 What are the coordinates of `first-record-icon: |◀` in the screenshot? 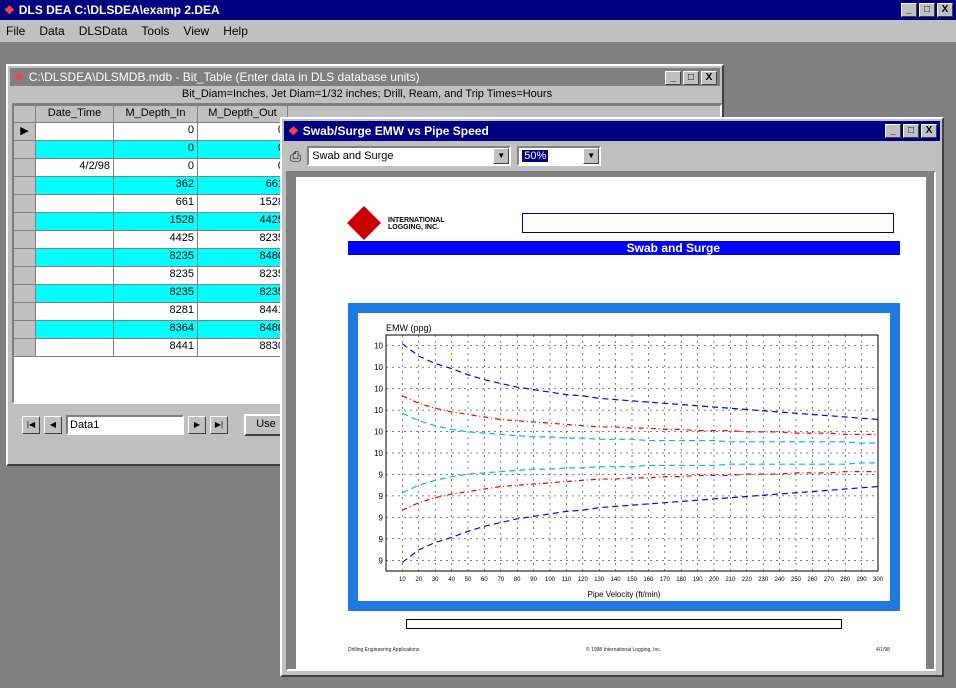 It's located at (31, 425).